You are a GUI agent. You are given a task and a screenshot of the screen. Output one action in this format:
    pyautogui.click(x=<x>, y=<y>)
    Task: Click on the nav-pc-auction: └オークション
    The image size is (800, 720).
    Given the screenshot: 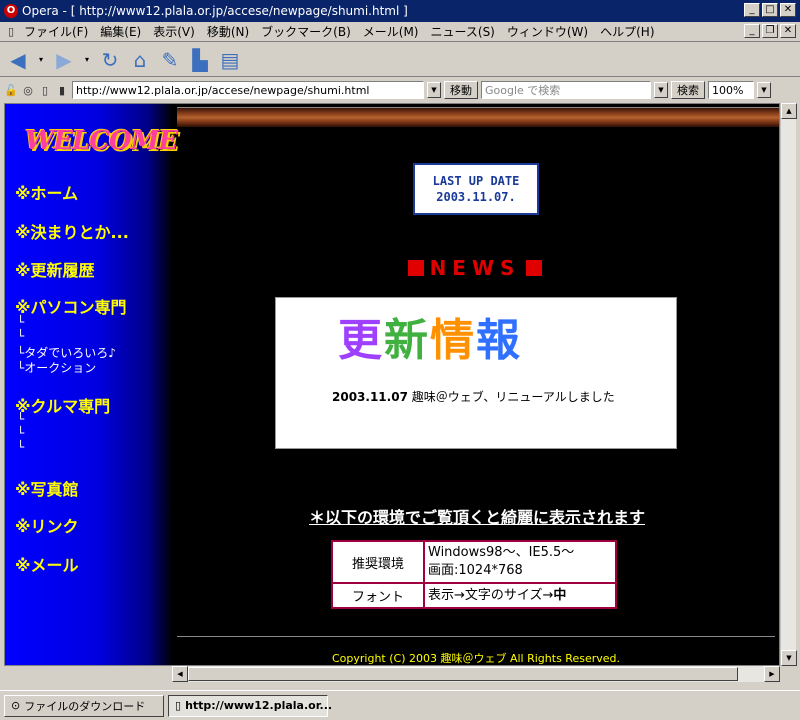 What is the action you would take?
    pyautogui.click(x=56, y=367)
    